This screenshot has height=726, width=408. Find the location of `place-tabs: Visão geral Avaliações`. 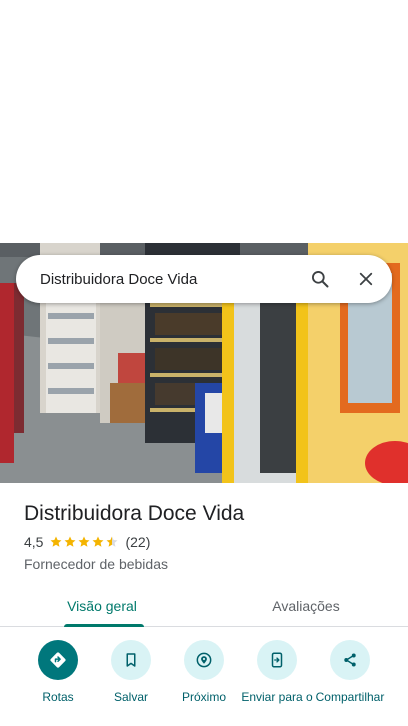

place-tabs: Visão geral Avaliações is located at coordinates (204, 606).